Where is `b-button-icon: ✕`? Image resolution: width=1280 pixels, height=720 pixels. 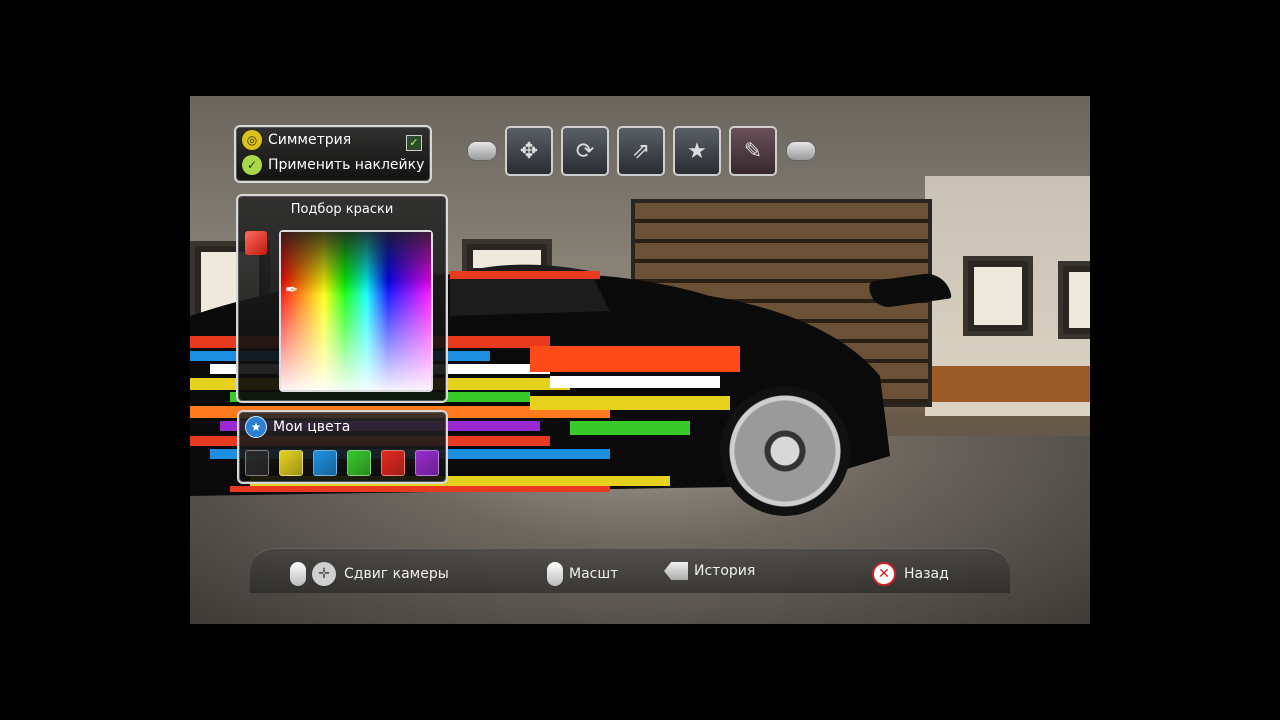
b-button-icon: ✕ is located at coordinates (884, 574).